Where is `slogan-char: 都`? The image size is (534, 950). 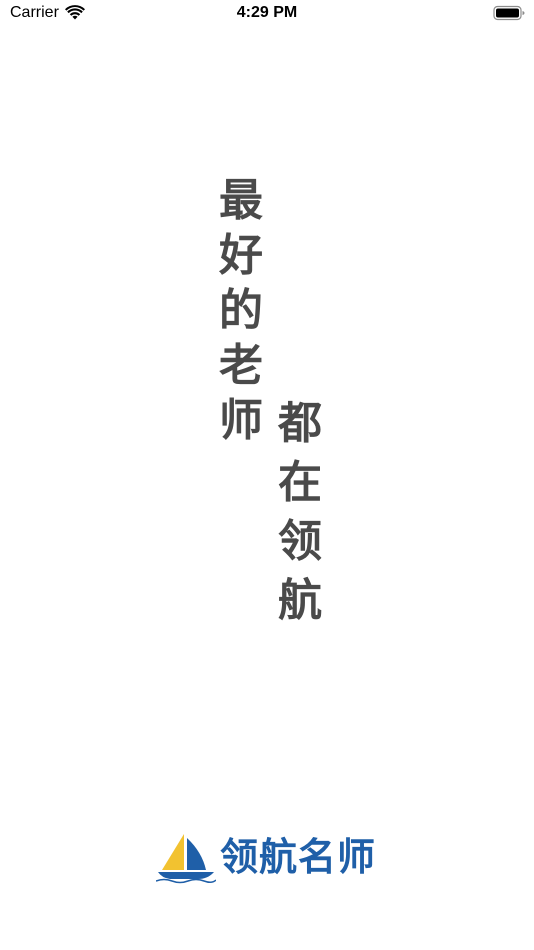
slogan-char: 都 is located at coordinates (300, 423).